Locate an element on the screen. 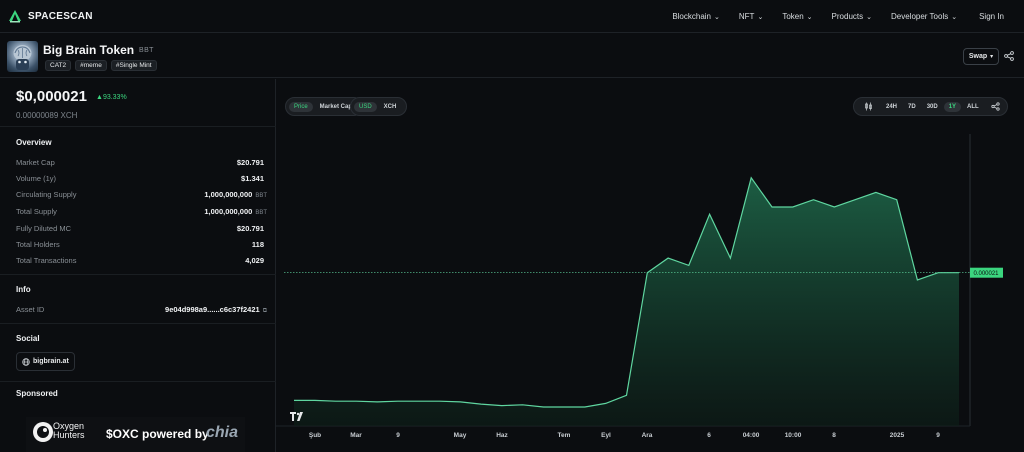  swap-button: Swap ▾ is located at coordinates (981, 56).